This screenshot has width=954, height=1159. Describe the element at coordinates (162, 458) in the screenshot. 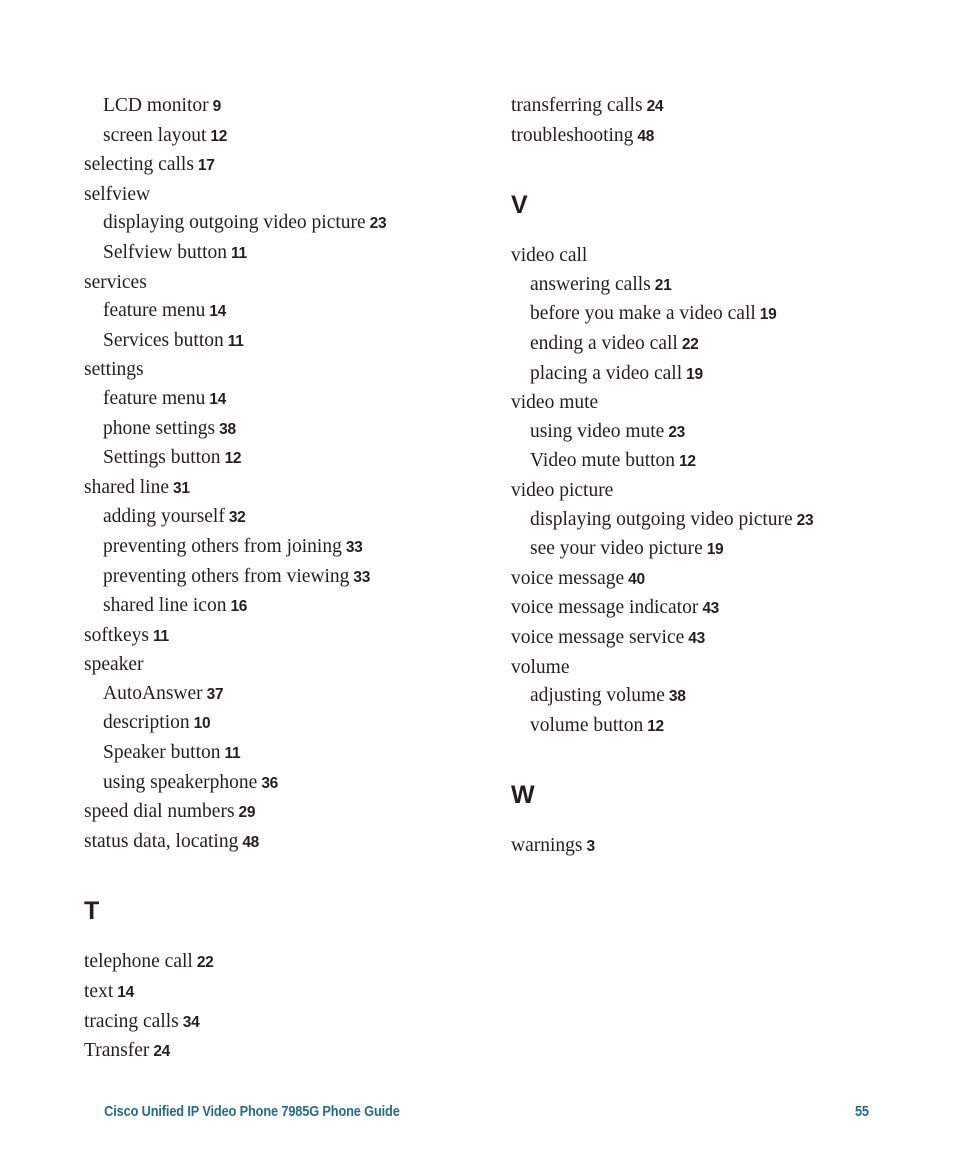

I see `index-entry-label: Settings button` at that location.